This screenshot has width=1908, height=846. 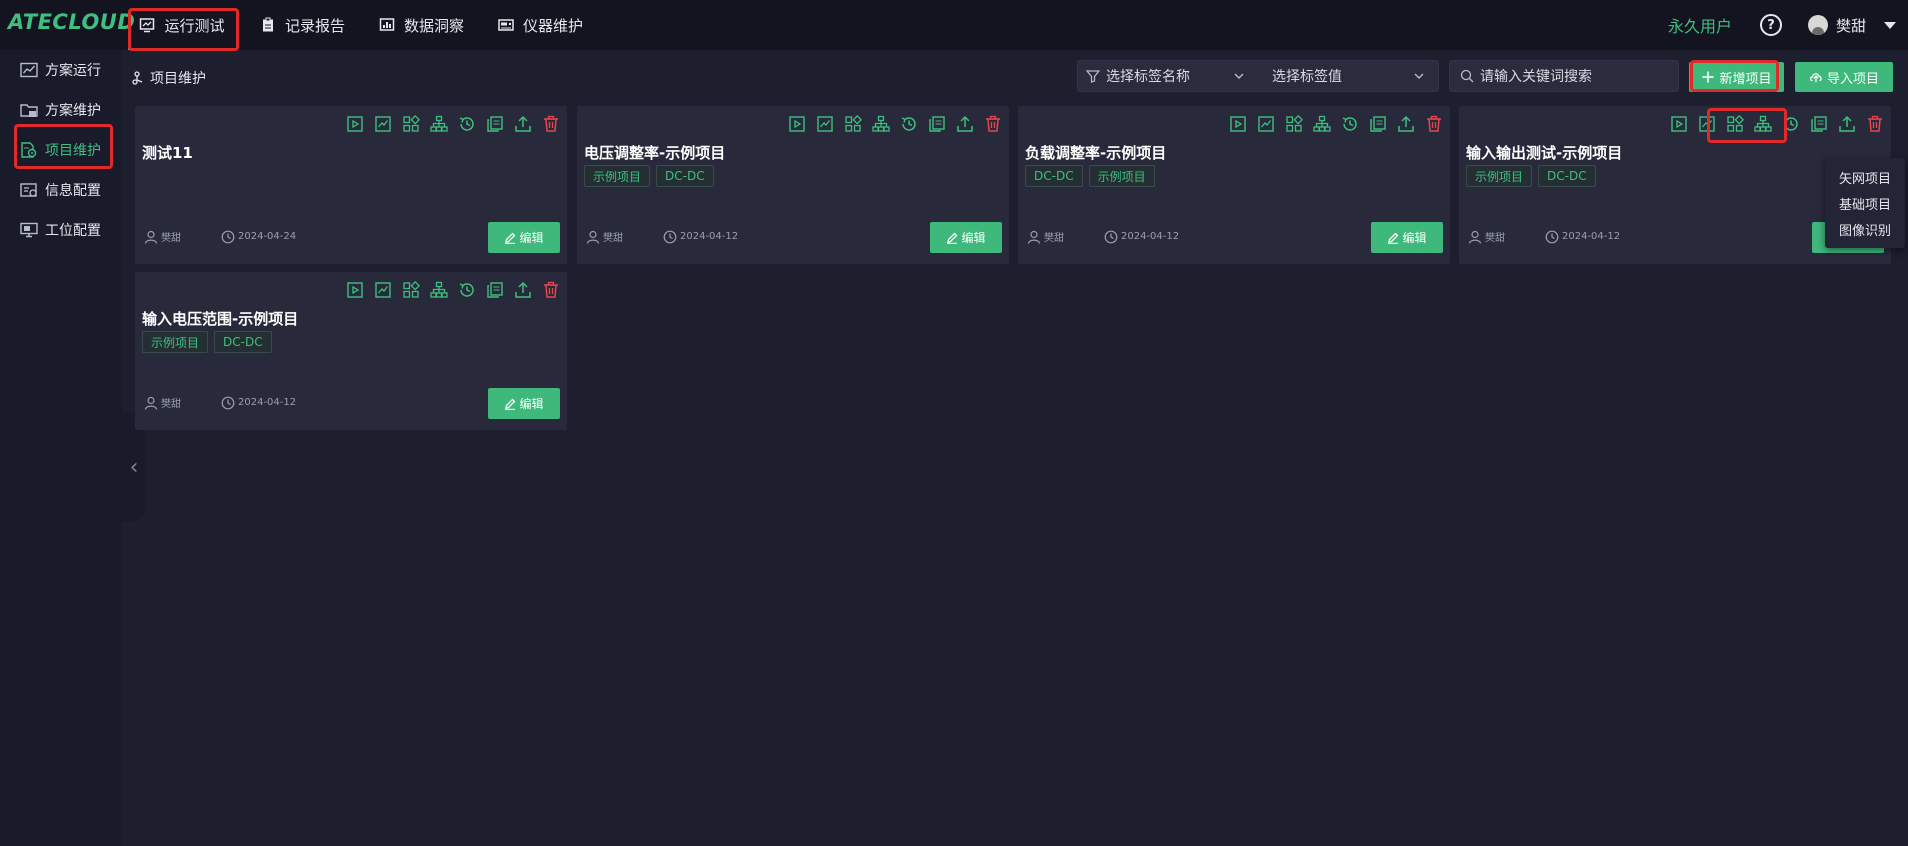 What do you see at coordinates (351, 185) in the screenshot?
I see `project-card: 测试11 樊甜 2024-04-24 编辑` at bounding box center [351, 185].